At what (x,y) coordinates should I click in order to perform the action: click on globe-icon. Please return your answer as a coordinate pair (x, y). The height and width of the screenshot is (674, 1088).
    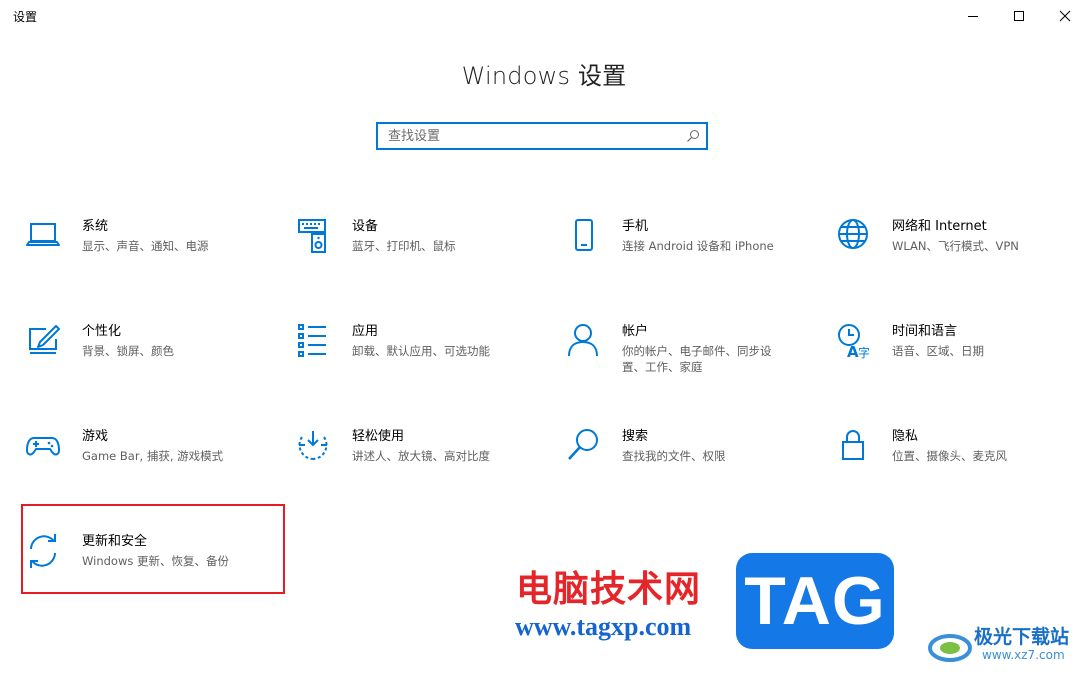
    Looking at the image, I should click on (853, 234).